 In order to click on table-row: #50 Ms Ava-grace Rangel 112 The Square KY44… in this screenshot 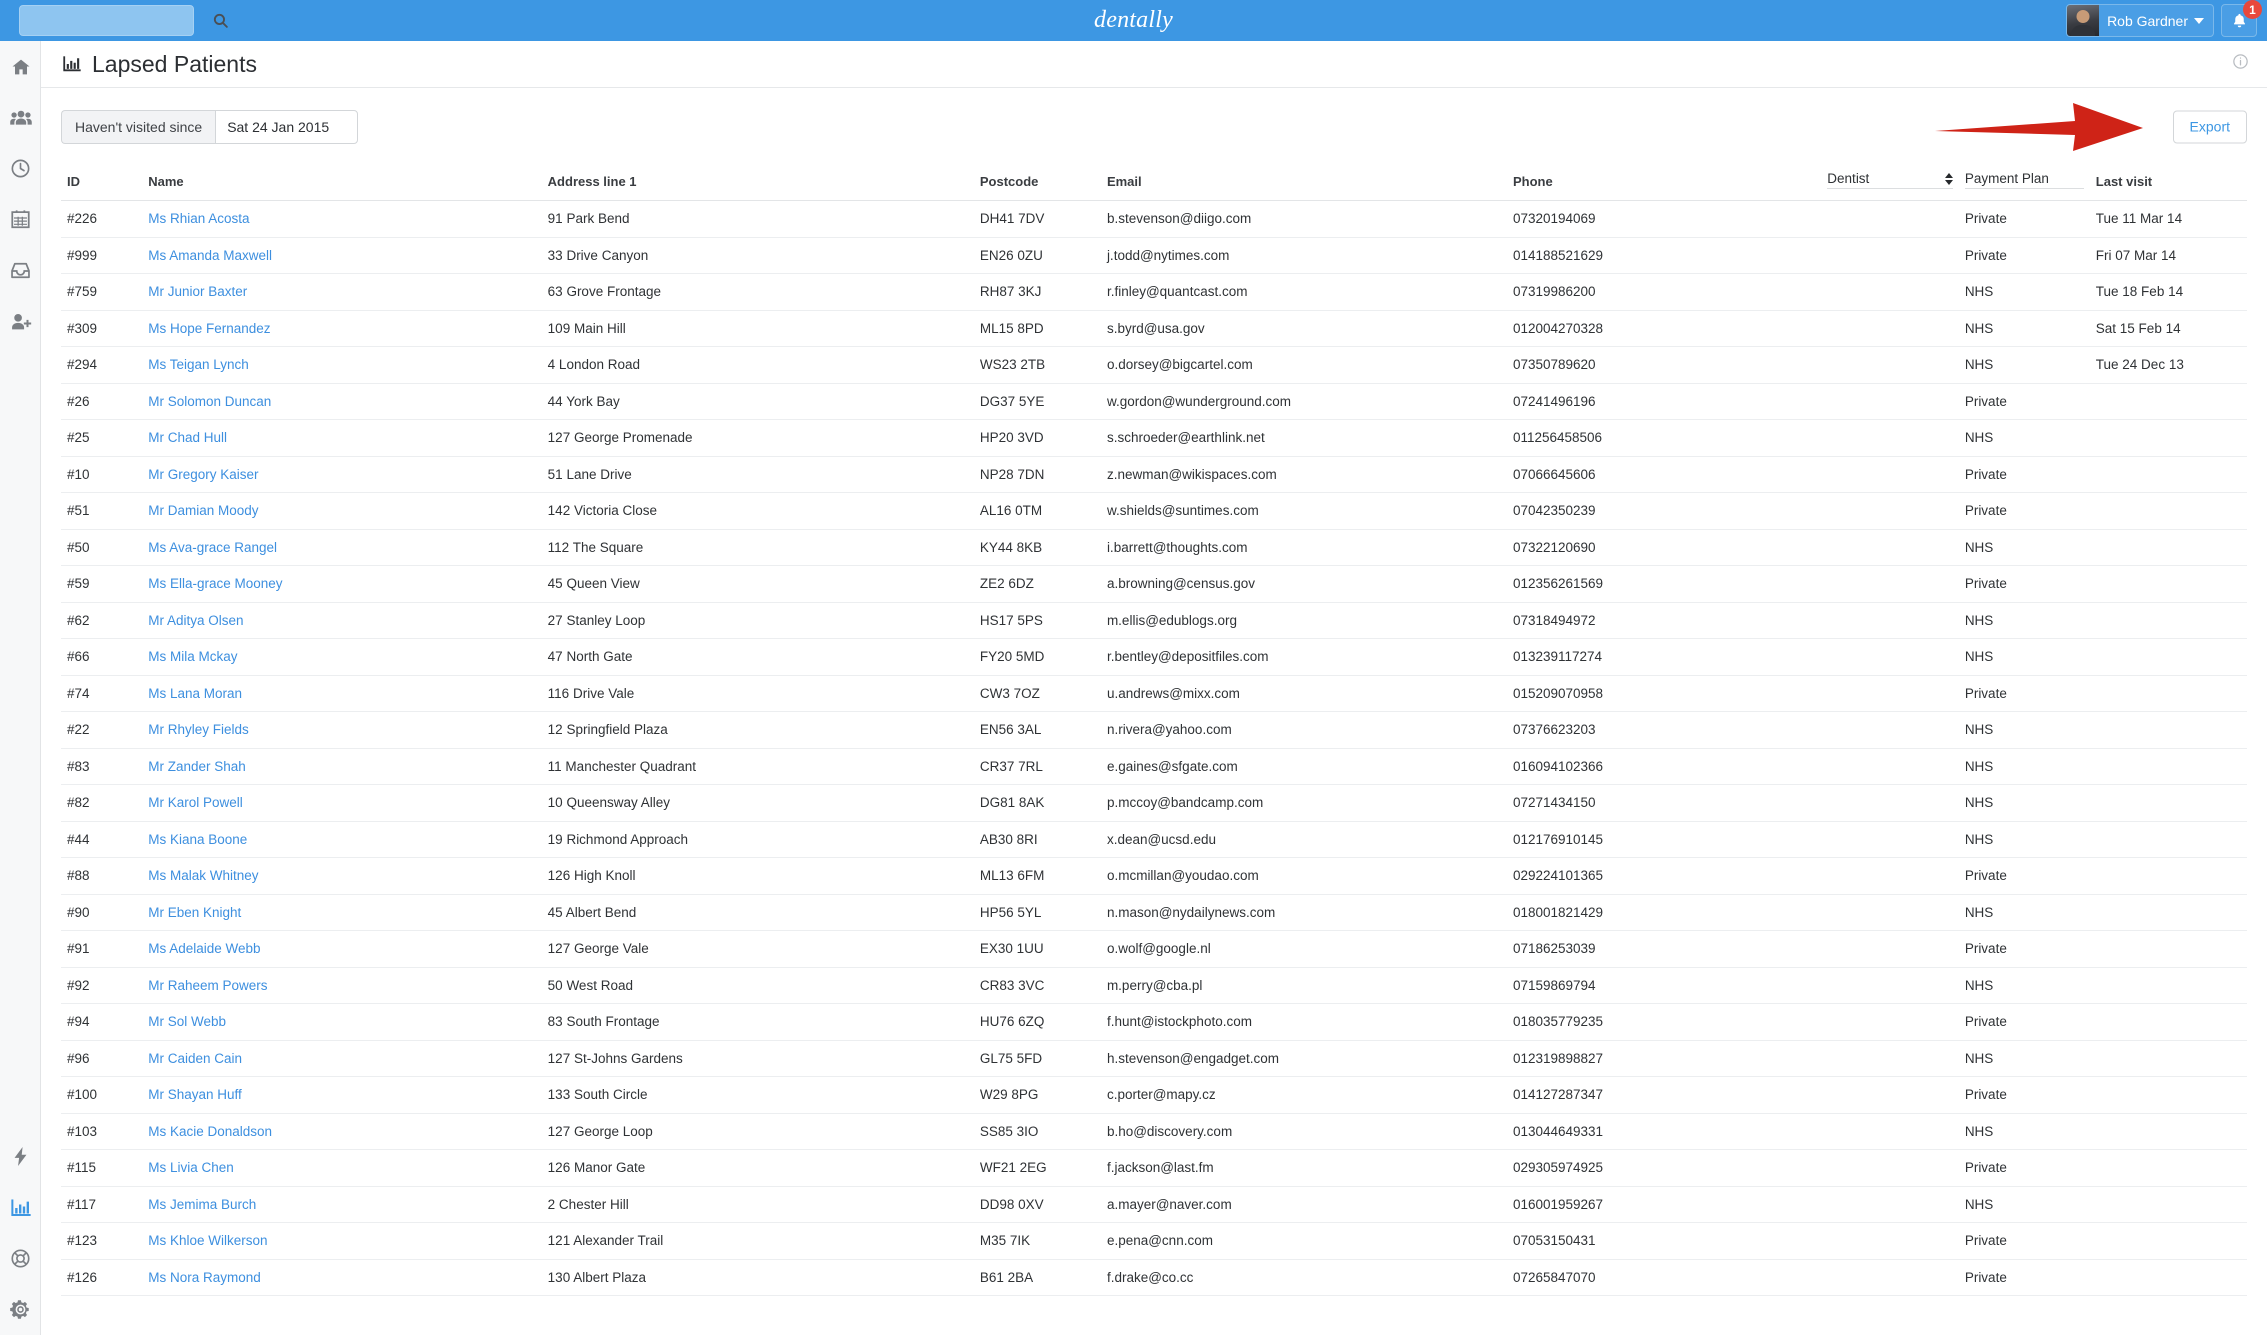, I will do `click(1154, 547)`.